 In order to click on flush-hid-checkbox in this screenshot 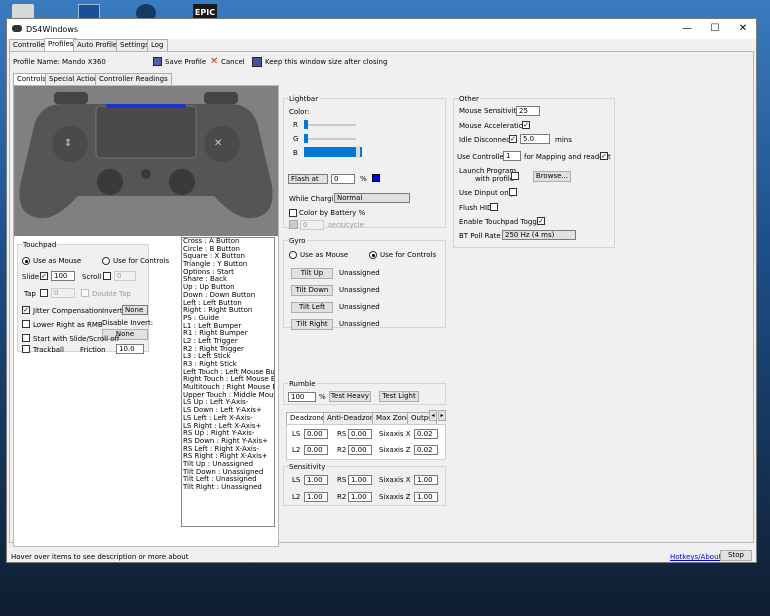, I will do `click(494, 207)`.